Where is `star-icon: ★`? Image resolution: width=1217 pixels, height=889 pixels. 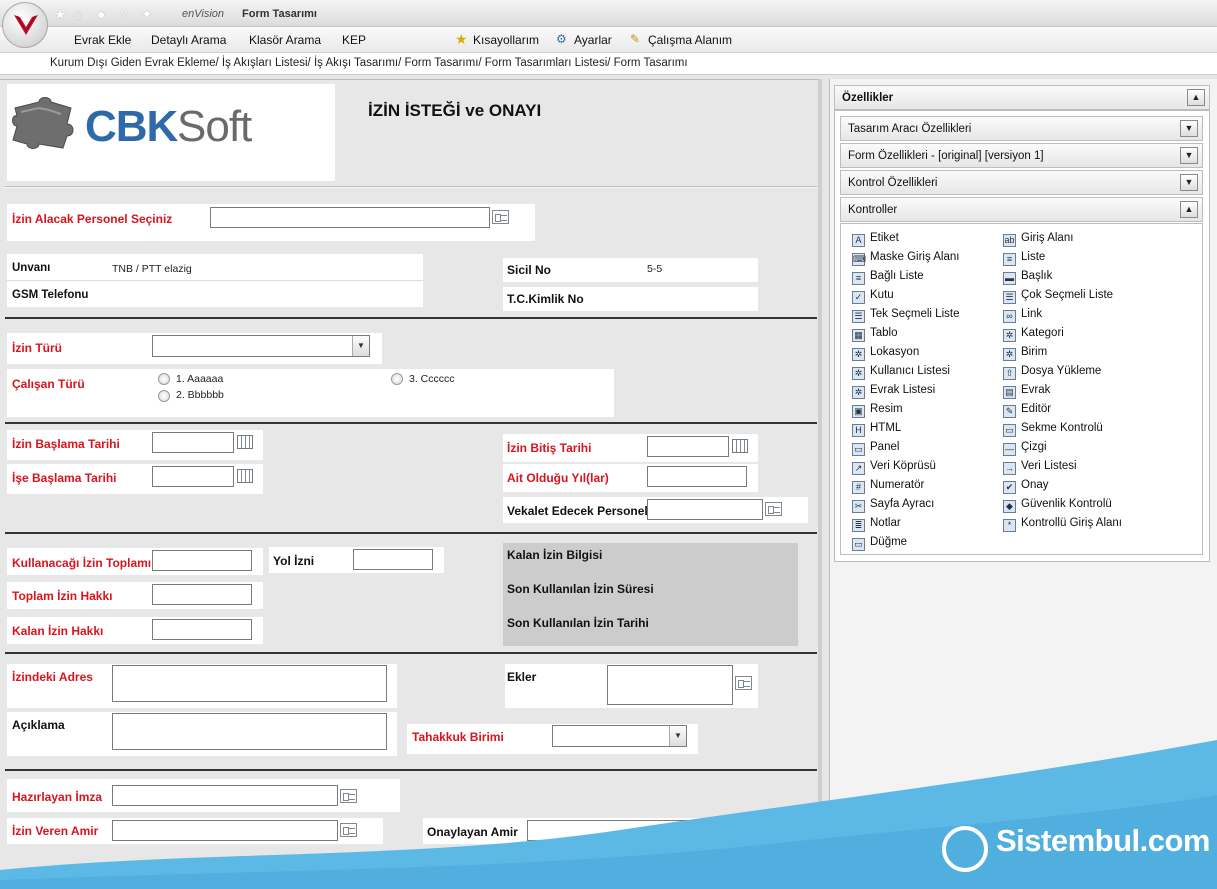
star-icon: ★ is located at coordinates (60, 14).